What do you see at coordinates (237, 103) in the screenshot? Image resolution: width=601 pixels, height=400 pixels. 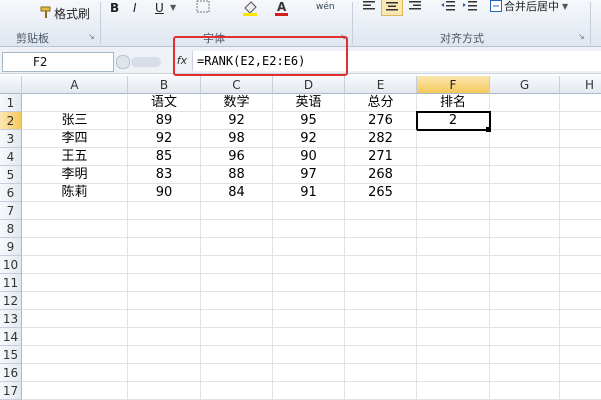 I see `cell-c1: 数学` at bounding box center [237, 103].